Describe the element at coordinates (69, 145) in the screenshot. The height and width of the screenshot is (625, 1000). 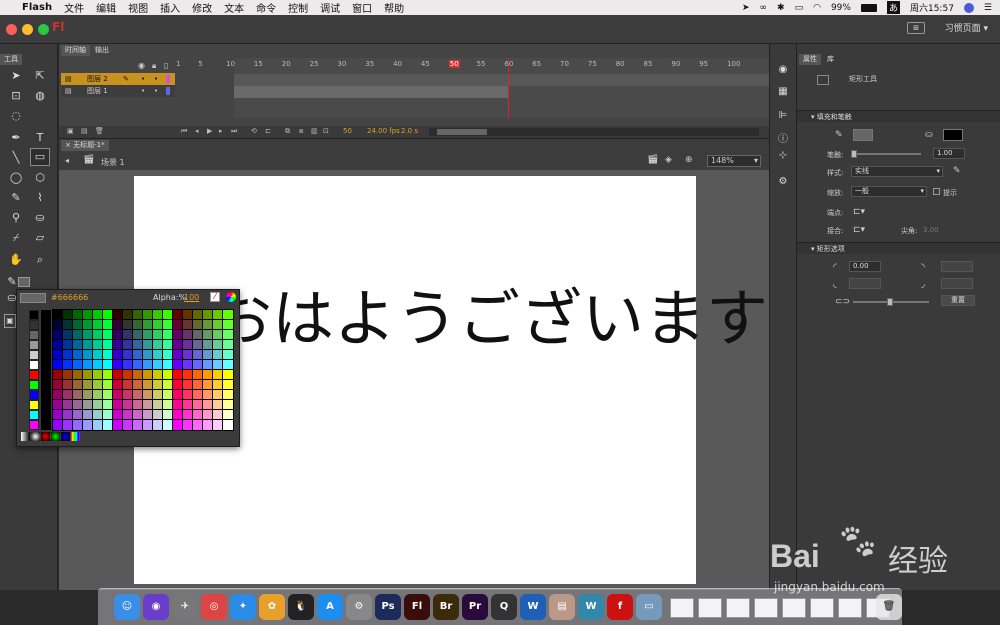
I see `document-close-icon: ×` at that location.